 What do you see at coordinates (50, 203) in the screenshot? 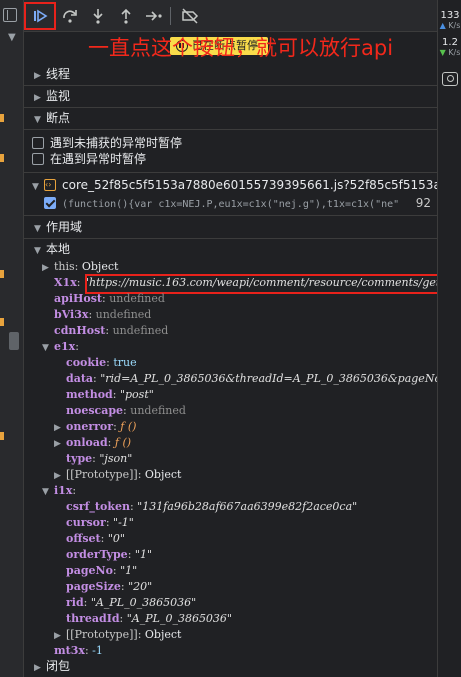
I see `breakpoint-checkbox` at bounding box center [50, 203].